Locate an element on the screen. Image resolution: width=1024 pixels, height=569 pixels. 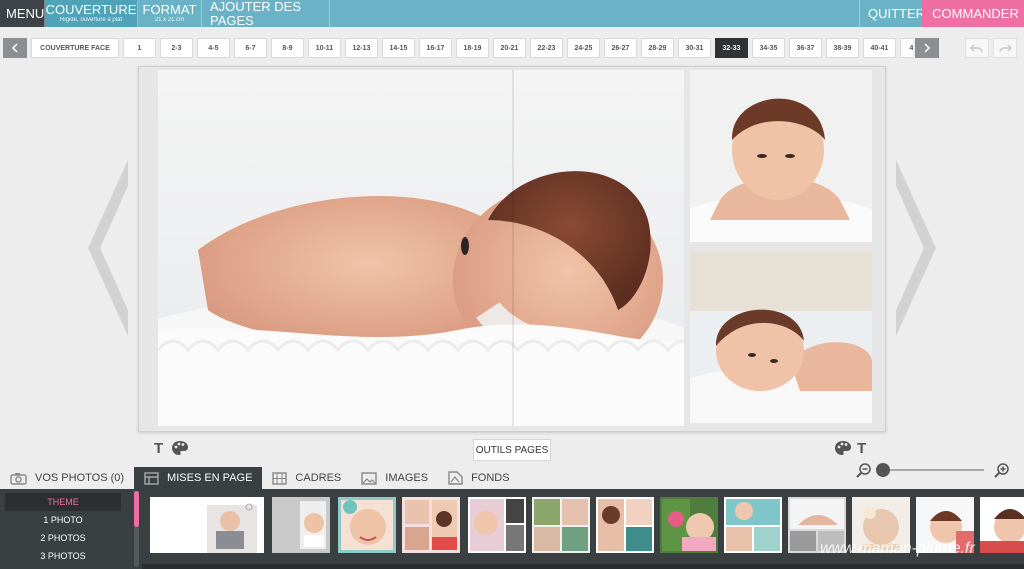
tab-fonds-label: FONDS is located at coordinates (490, 478).